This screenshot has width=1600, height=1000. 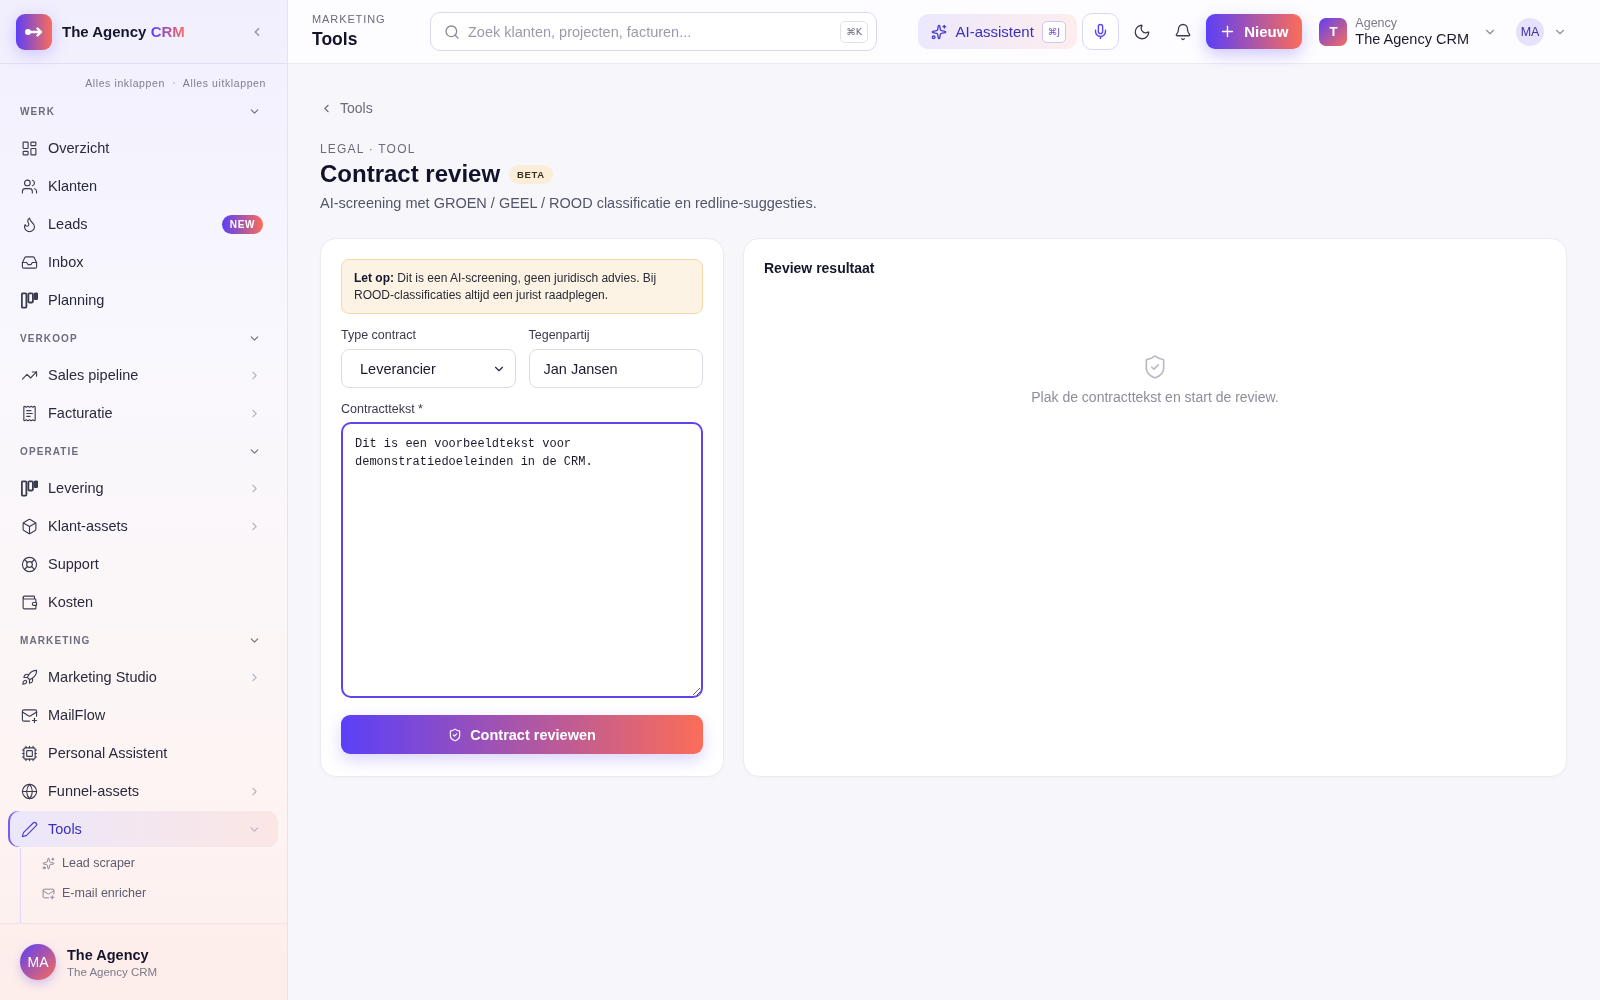 I want to click on receipt-icon, so click(x=29, y=413).